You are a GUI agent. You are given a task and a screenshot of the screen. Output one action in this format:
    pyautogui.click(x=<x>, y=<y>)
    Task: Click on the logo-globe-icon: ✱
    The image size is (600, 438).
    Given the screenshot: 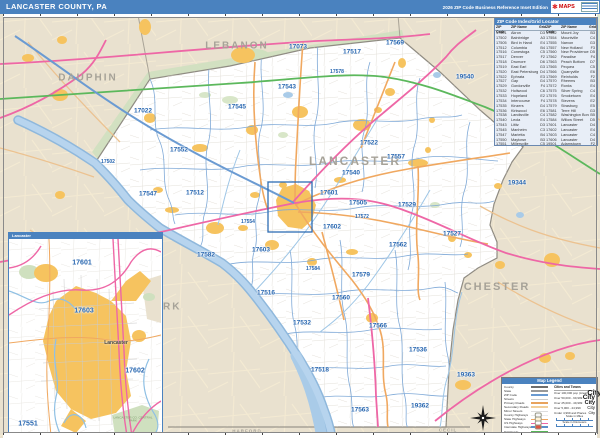 What is the action you would take?
    pyautogui.click(x=555, y=7)
    